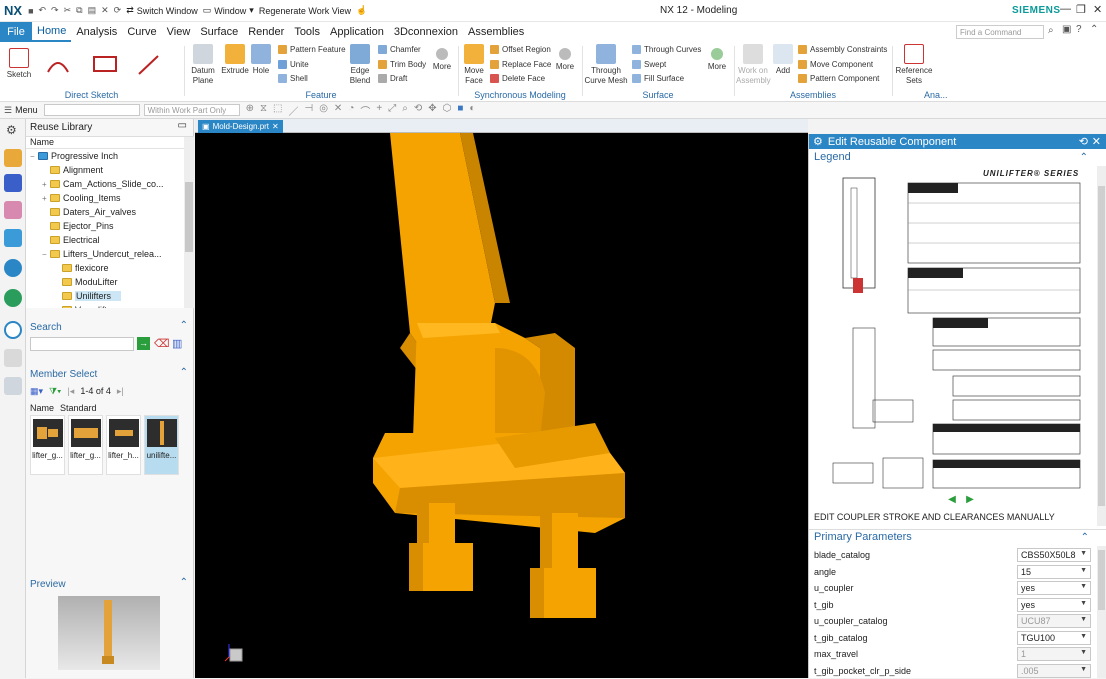 The height and width of the screenshot is (679, 1106). I want to click on window-menu-button: ▭ Window ▾, so click(228, 10).